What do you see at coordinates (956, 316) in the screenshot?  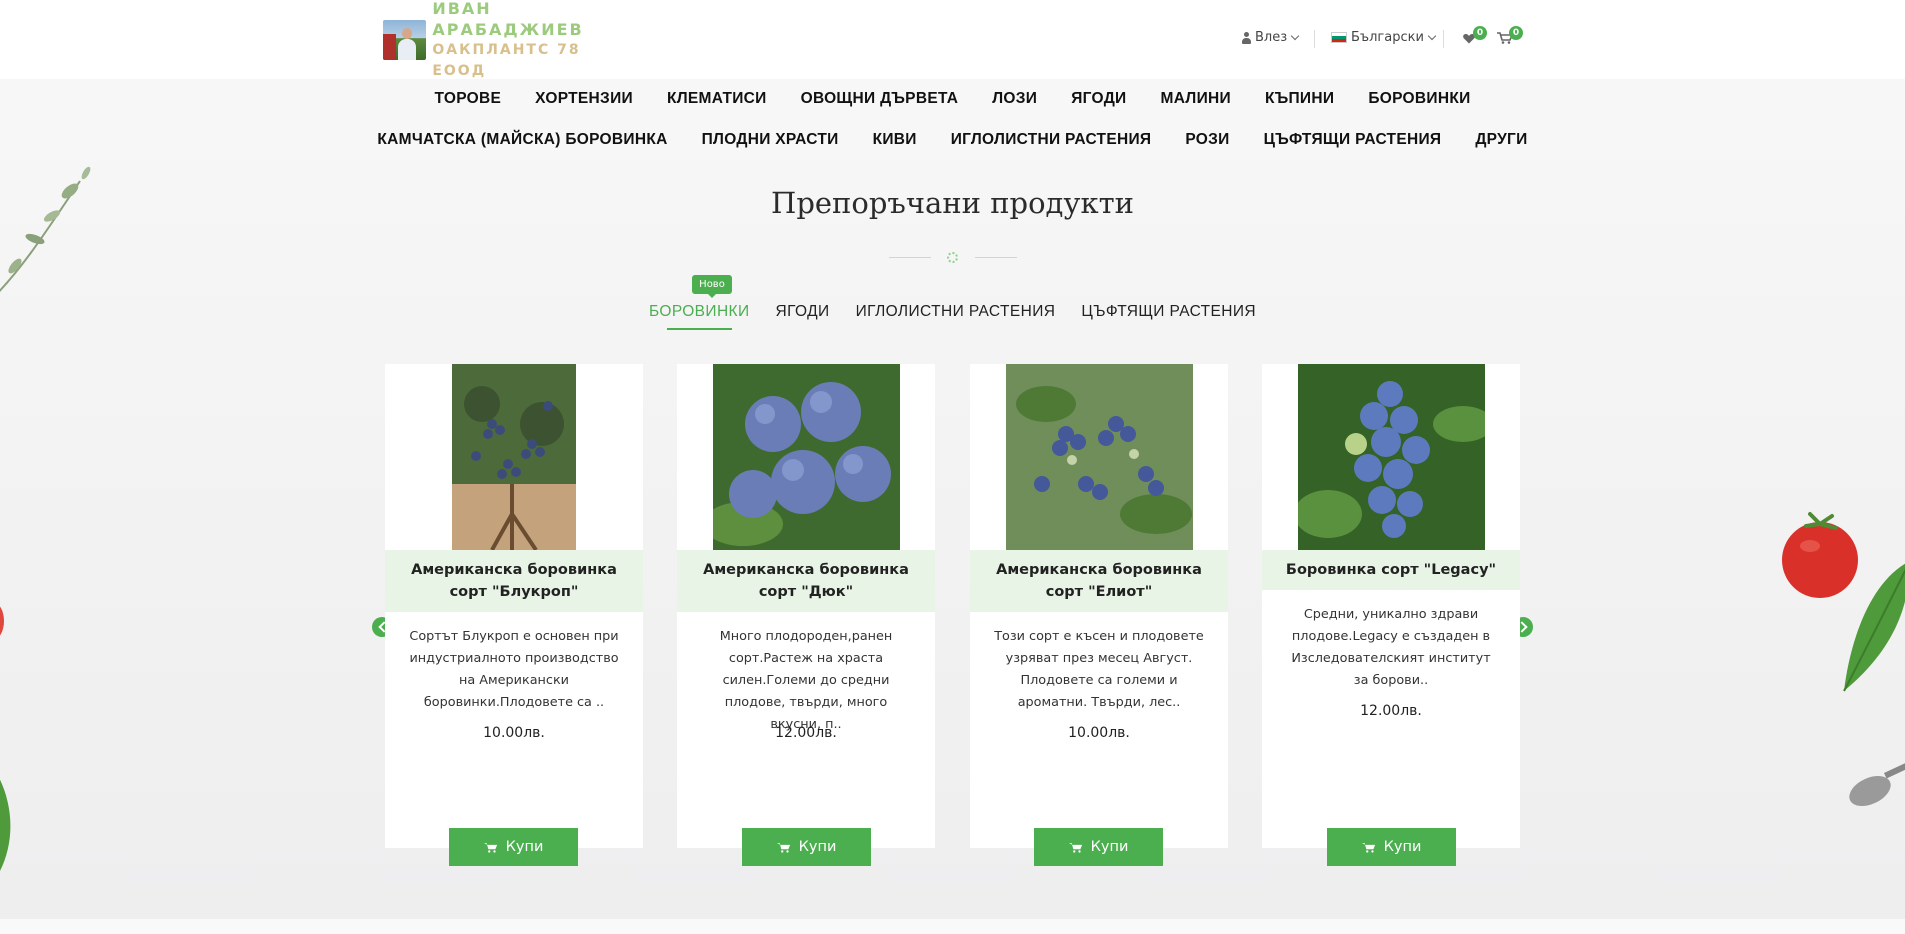 I see `tab-3: ИГЛОЛИСТНИ РАСТЕНИЯ` at bounding box center [956, 316].